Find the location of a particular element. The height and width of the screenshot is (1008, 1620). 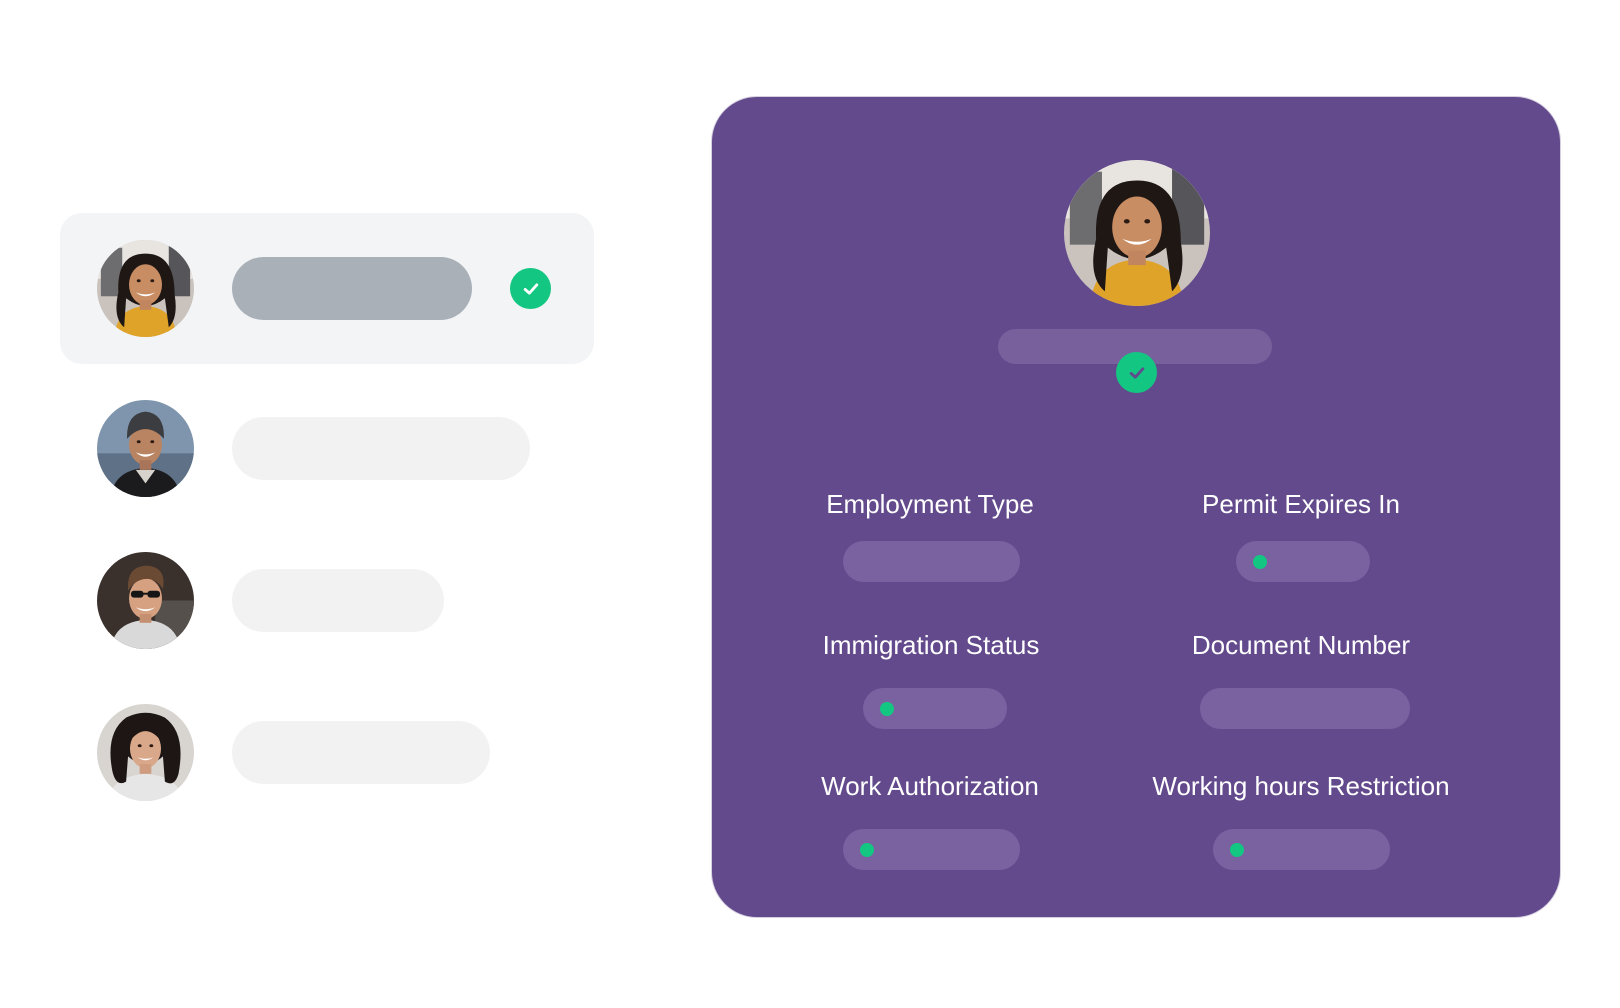

avatar-woman-curly-hair-icon is located at coordinates (145, 752).